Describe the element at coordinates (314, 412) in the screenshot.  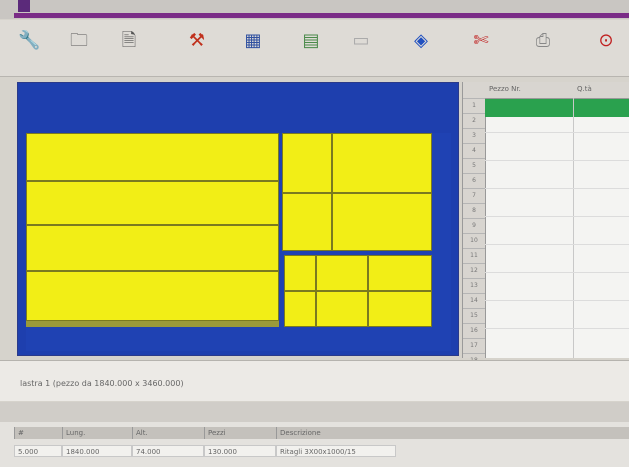
I see `parts-toolbar` at that location.